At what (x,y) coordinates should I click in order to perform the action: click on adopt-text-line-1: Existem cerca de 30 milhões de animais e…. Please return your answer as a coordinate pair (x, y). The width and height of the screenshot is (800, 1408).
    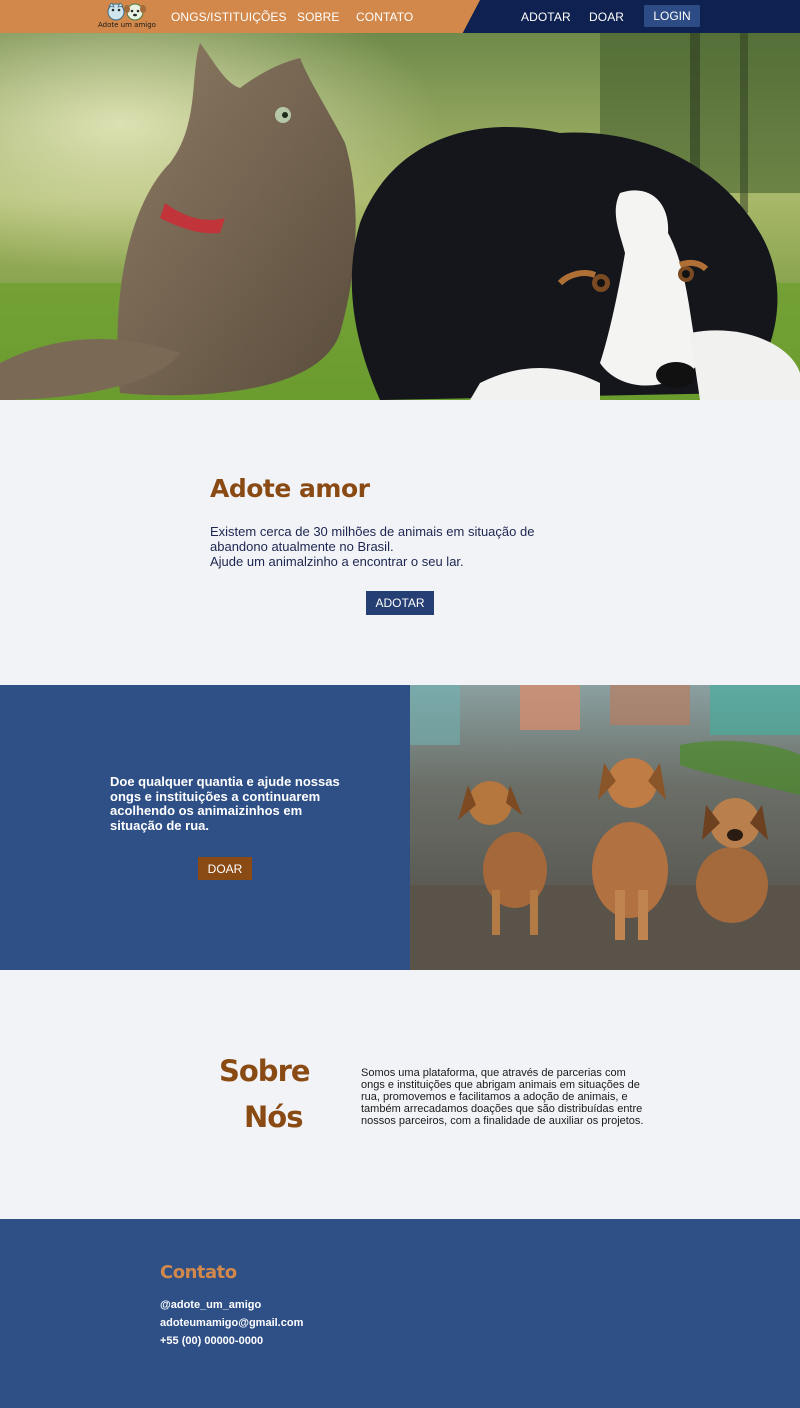
    Looking at the image, I should click on (372, 539).